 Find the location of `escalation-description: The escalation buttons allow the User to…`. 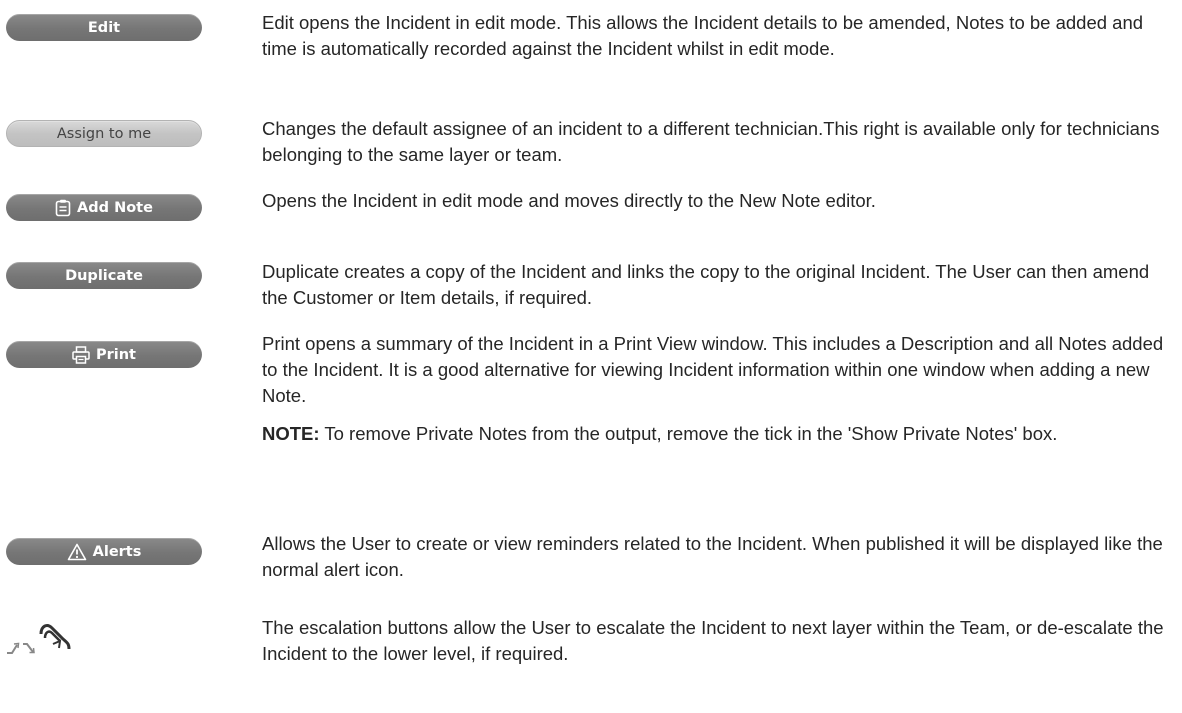

escalation-description: The escalation buttons allow the User to… is located at coordinates (713, 640).